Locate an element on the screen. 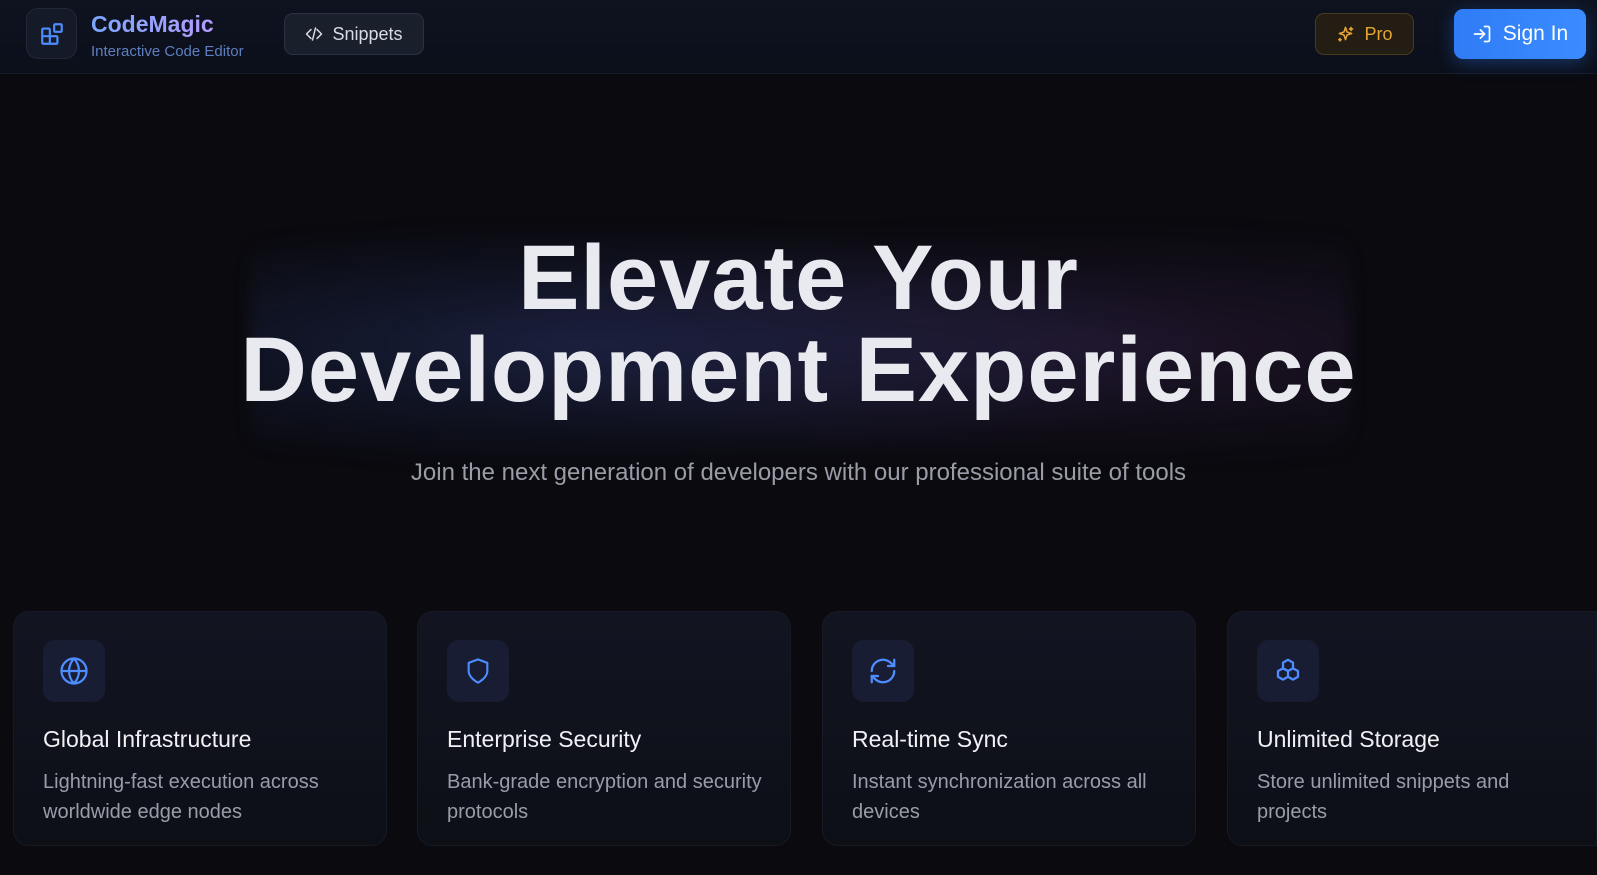 The width and height of the screenshot is (1597, 875). pro-button: Pro is located at coordinates (1364, 34).